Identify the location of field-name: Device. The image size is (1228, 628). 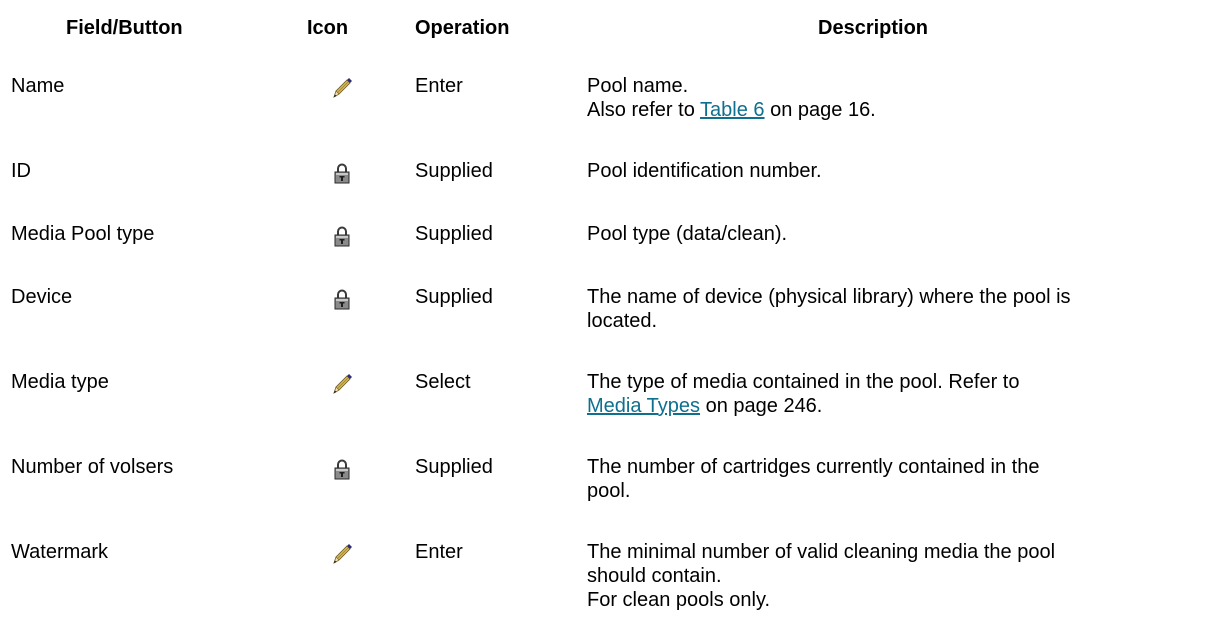
(42, 297).